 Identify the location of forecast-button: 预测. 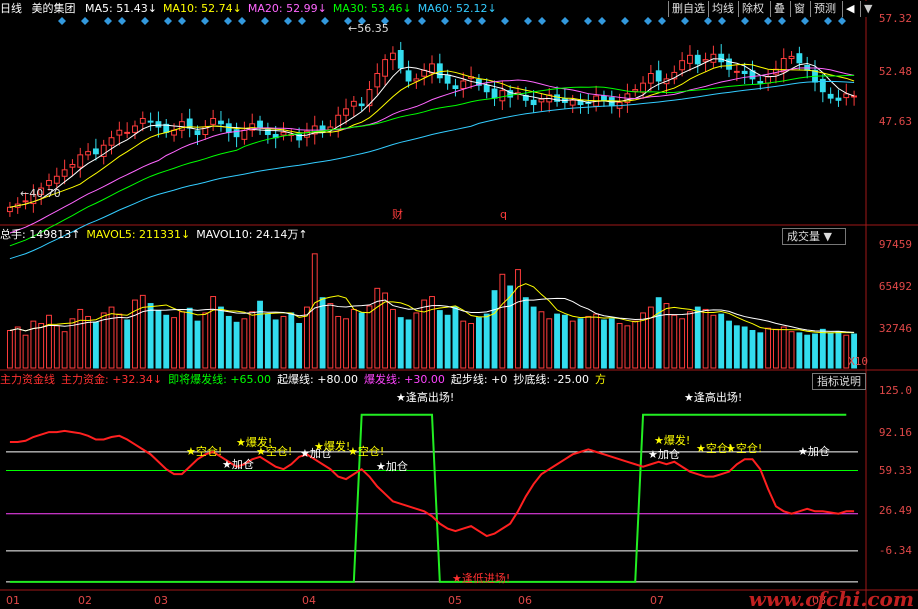
(824, 9).